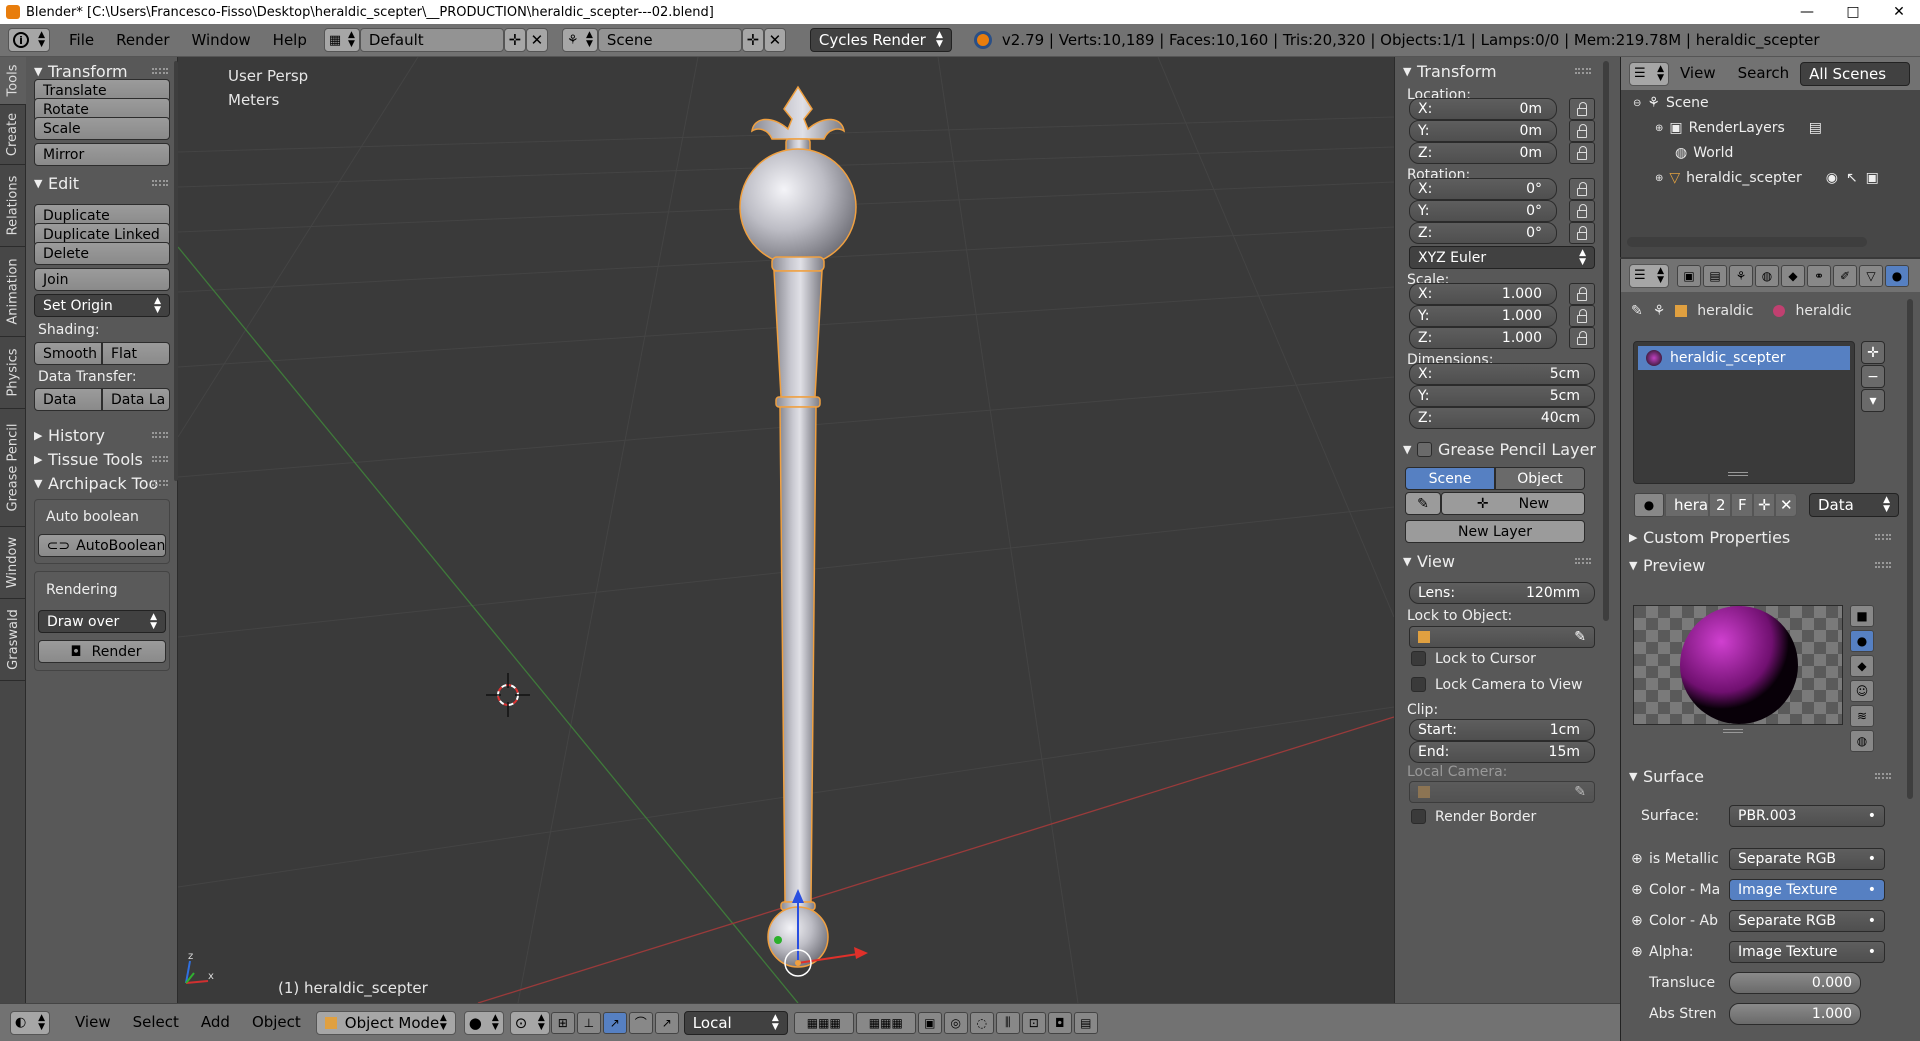 This screenshot has width=1920, height=1041. Describe the element at coordinates (1606, 341) in the screenshot. I see `n-panel-scrollbar` at that location.